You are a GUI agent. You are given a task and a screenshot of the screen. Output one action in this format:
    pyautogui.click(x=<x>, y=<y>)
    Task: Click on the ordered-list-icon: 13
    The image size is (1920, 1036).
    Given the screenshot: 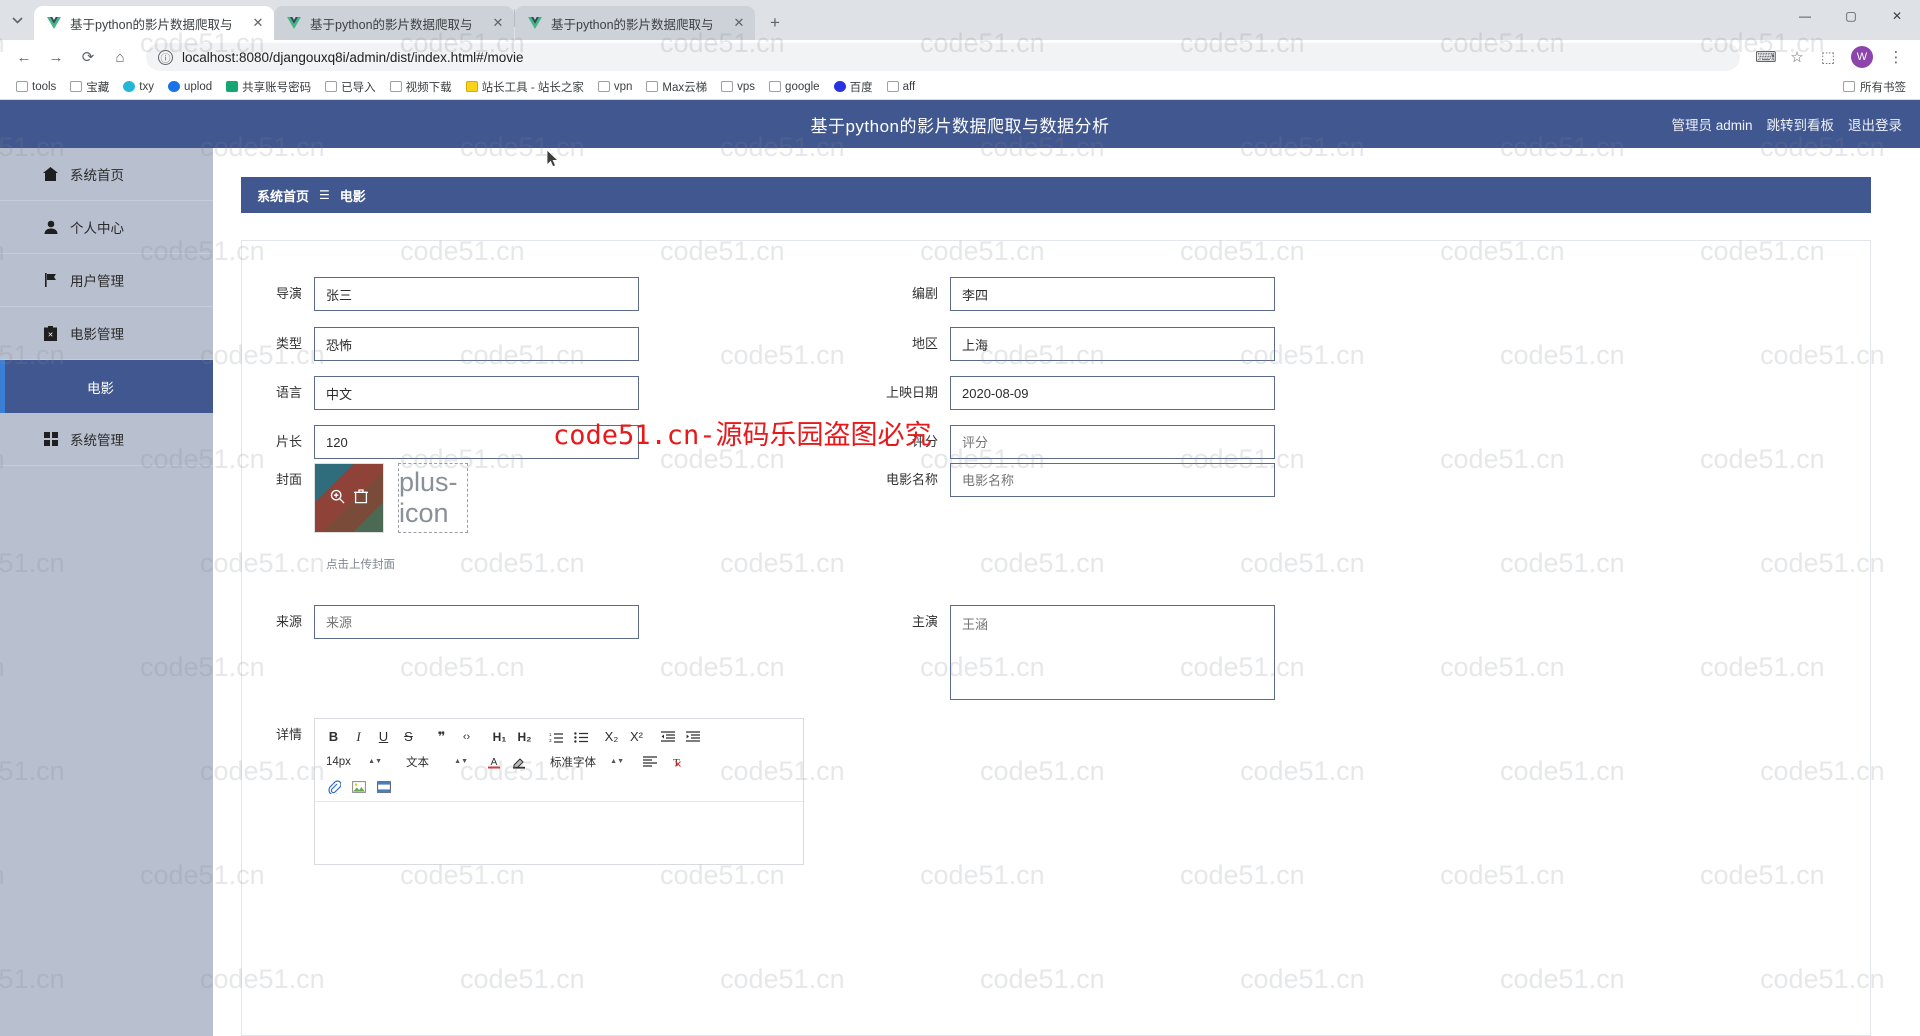 What is the action you would take?
    pyautogui.click(x=555, y=736)
    